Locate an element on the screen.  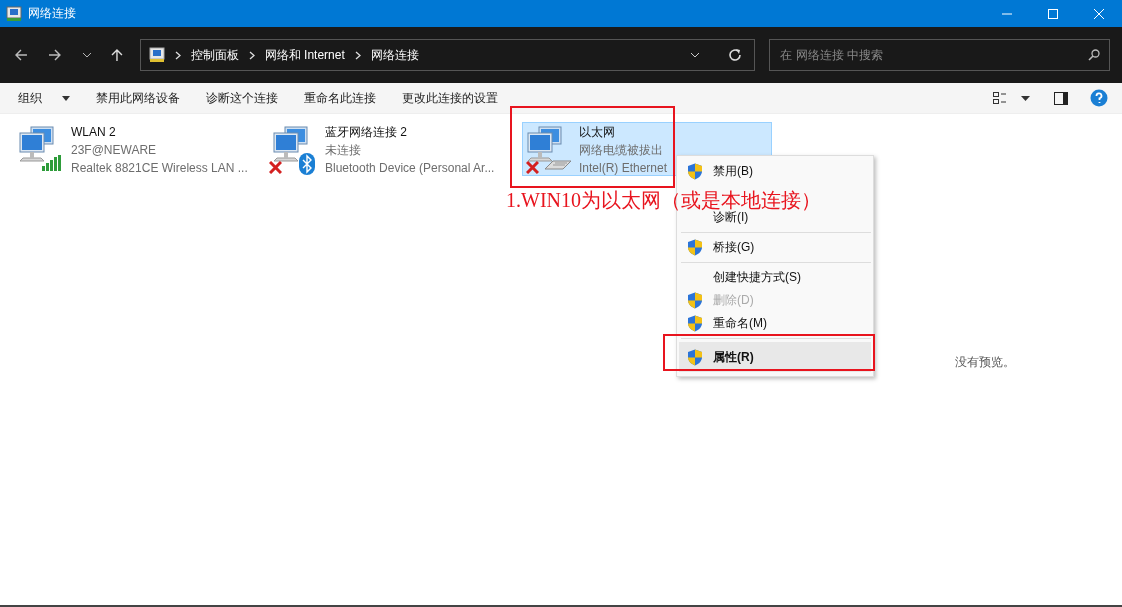
breadcrumb-item: 控制面板 is located at coordinates (214, 55).